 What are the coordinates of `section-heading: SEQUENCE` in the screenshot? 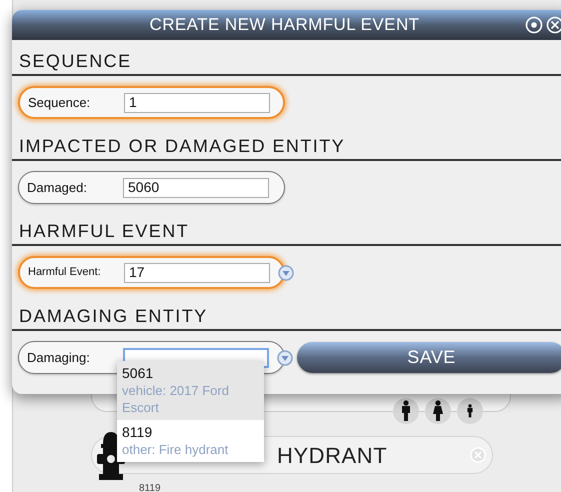 It's located at (75, 61).